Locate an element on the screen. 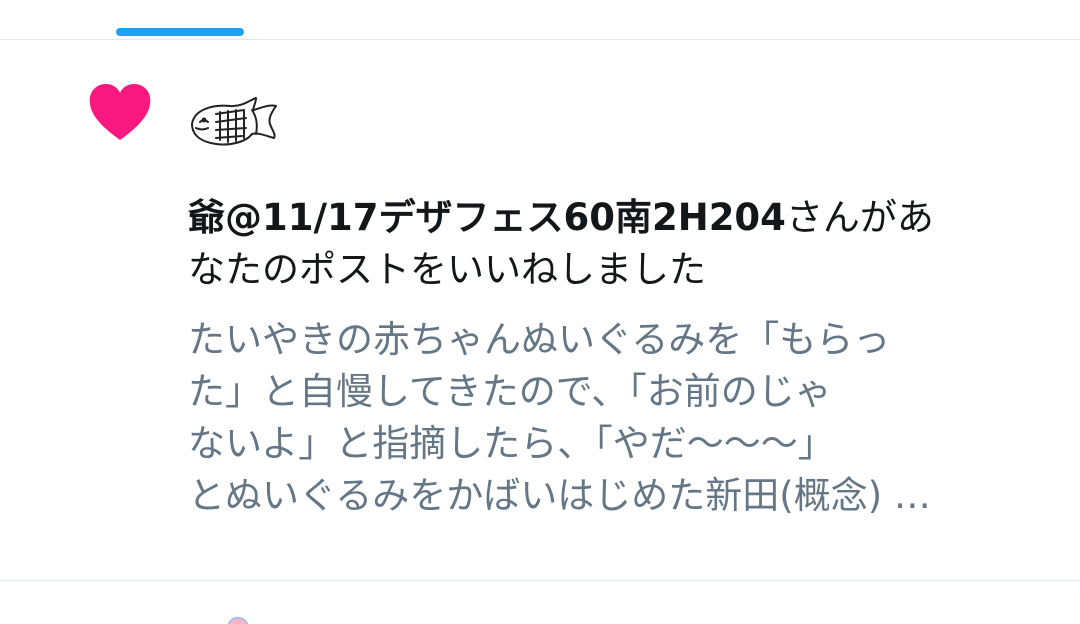 The height and width of the screenshot is (624, 1080). action-text-continued: なたのポストをいいねしました is located at coordinates (447, 269).